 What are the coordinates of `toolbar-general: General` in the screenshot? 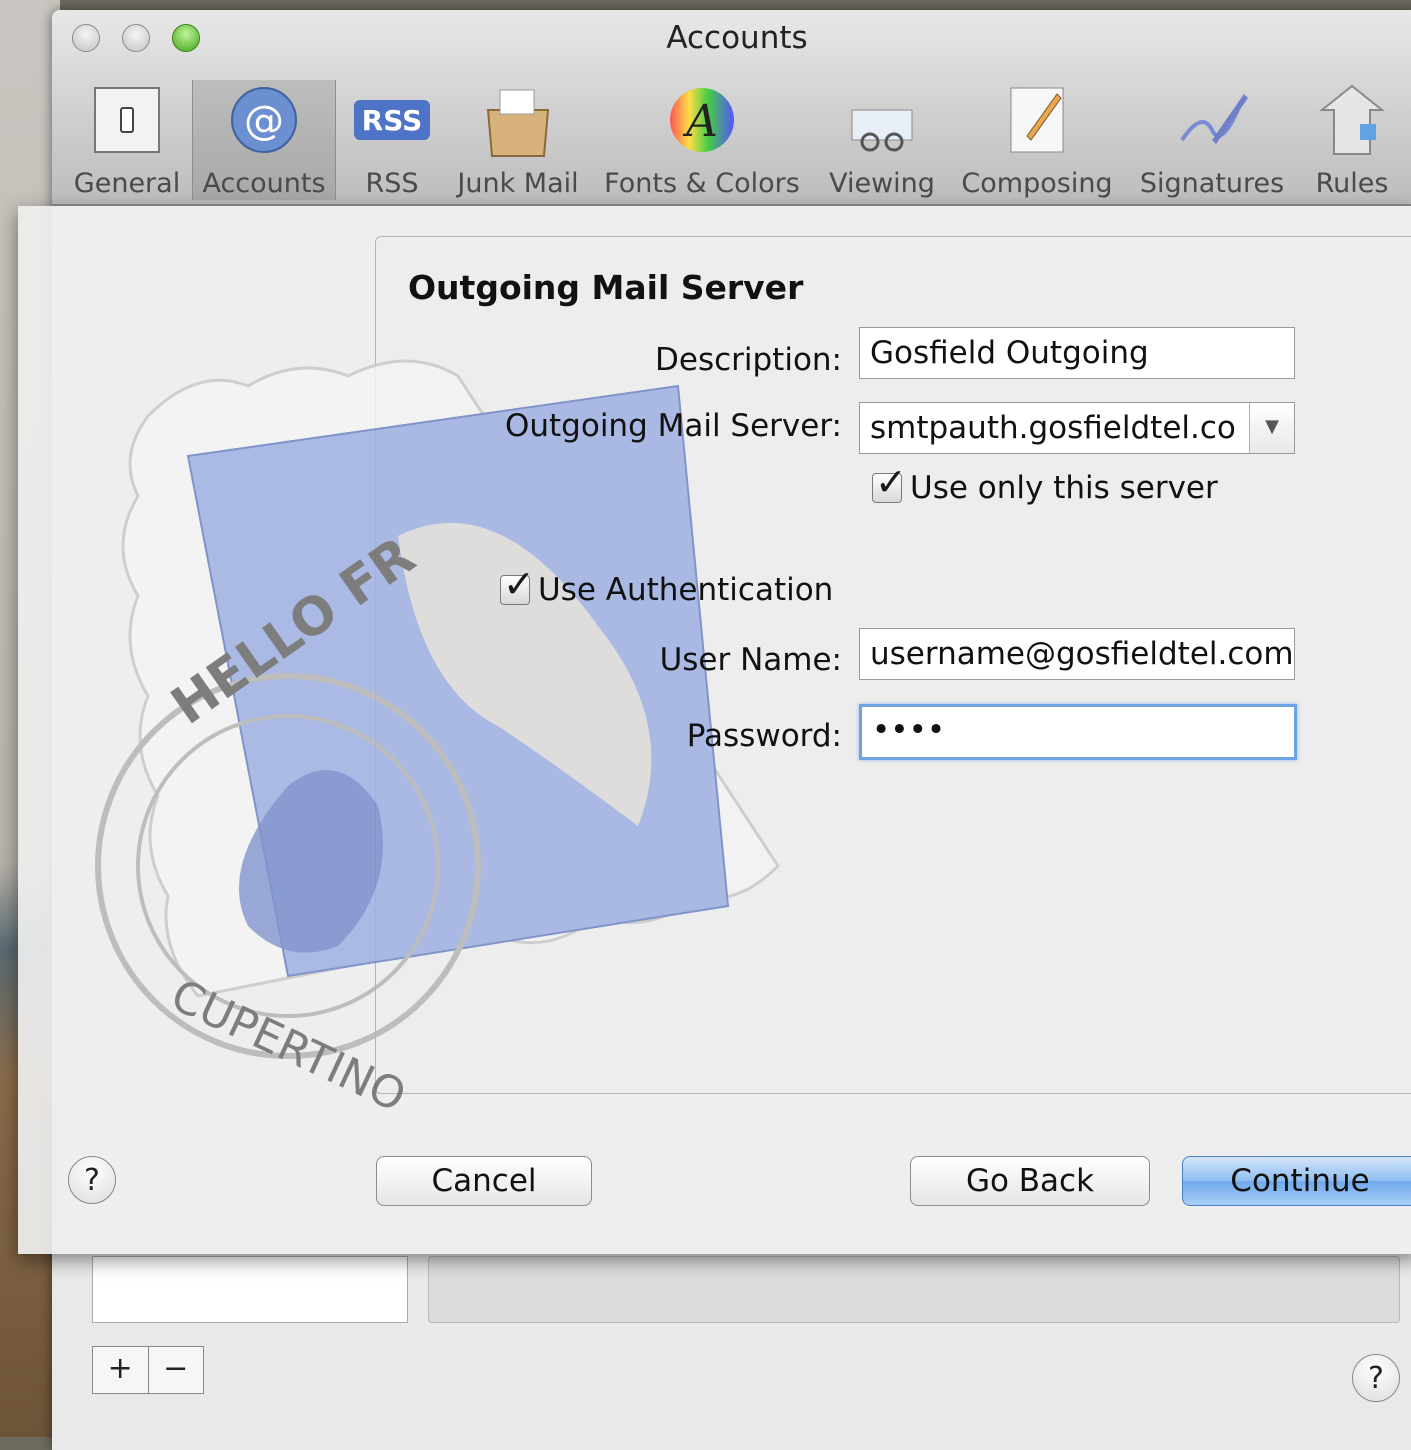 It's located at (127, 140).